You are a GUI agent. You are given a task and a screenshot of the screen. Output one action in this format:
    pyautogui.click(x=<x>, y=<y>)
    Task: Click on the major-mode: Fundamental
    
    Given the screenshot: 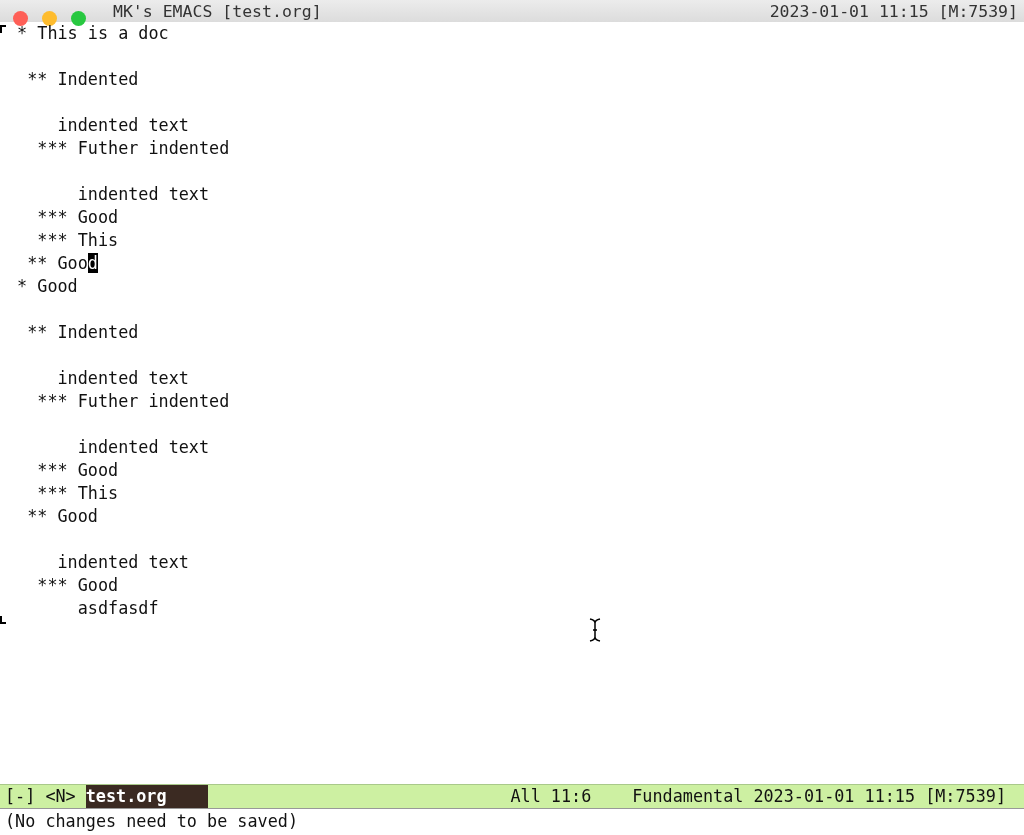 What is the action you would take?
    pyautogui.click(x=688, y=796)
    